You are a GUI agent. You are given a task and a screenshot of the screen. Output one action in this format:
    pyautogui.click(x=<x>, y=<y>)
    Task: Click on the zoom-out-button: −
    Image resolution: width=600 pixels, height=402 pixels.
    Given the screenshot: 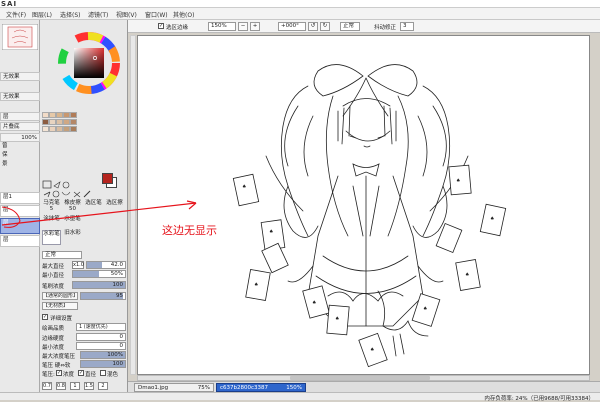 What is the action you would take?
    pyautogui.click(x=243, y=26)
    